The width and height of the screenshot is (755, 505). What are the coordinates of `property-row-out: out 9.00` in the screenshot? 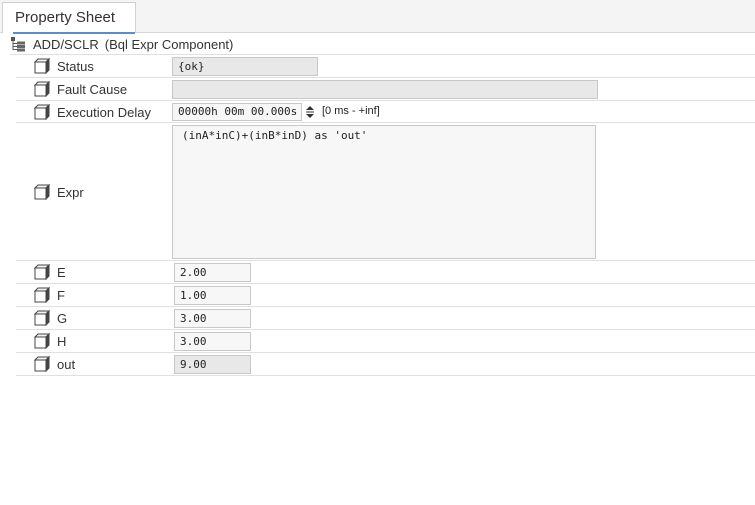 It's located at (385, 364).